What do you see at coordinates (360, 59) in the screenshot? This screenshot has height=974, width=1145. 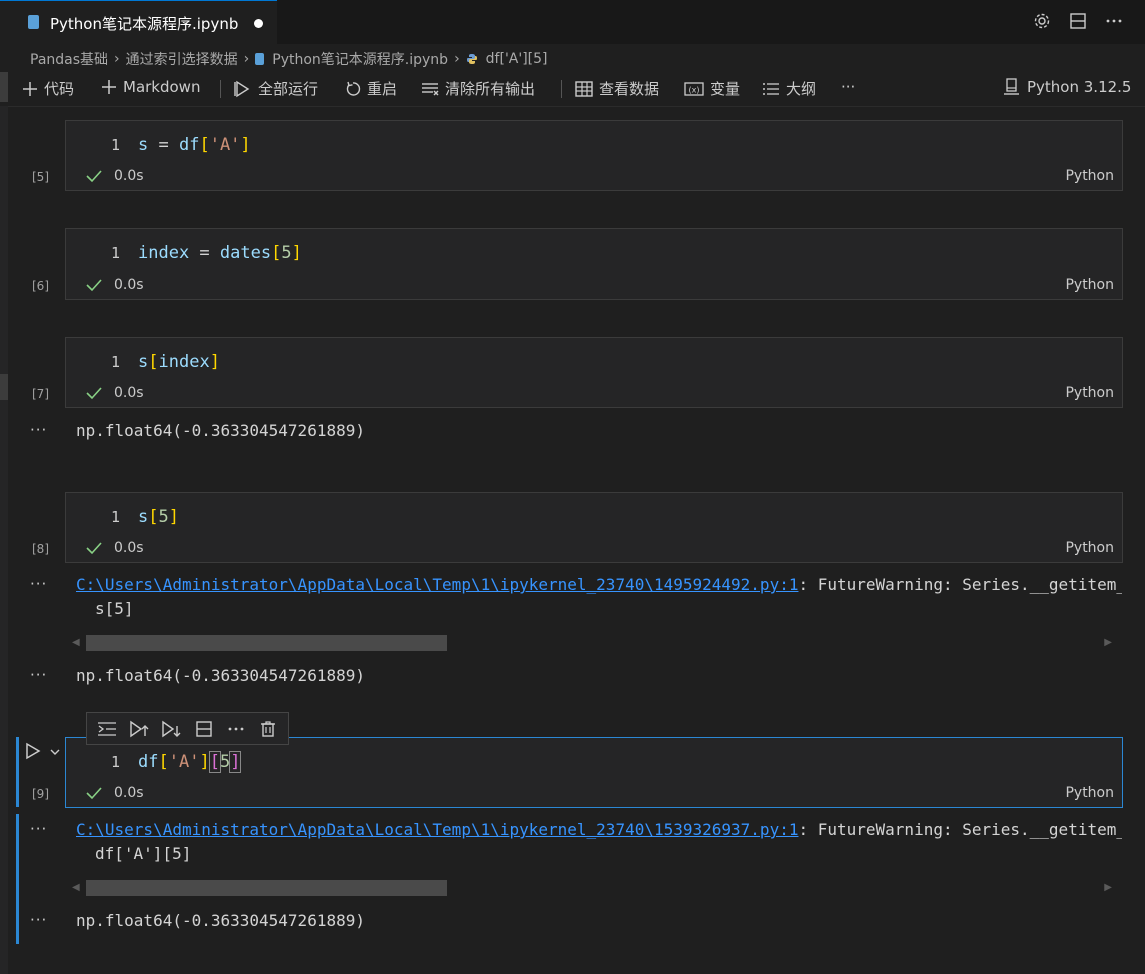 I see `breadcrumb-file: Python笔记本源程序.ipynb` at bounding box center [360, 59].